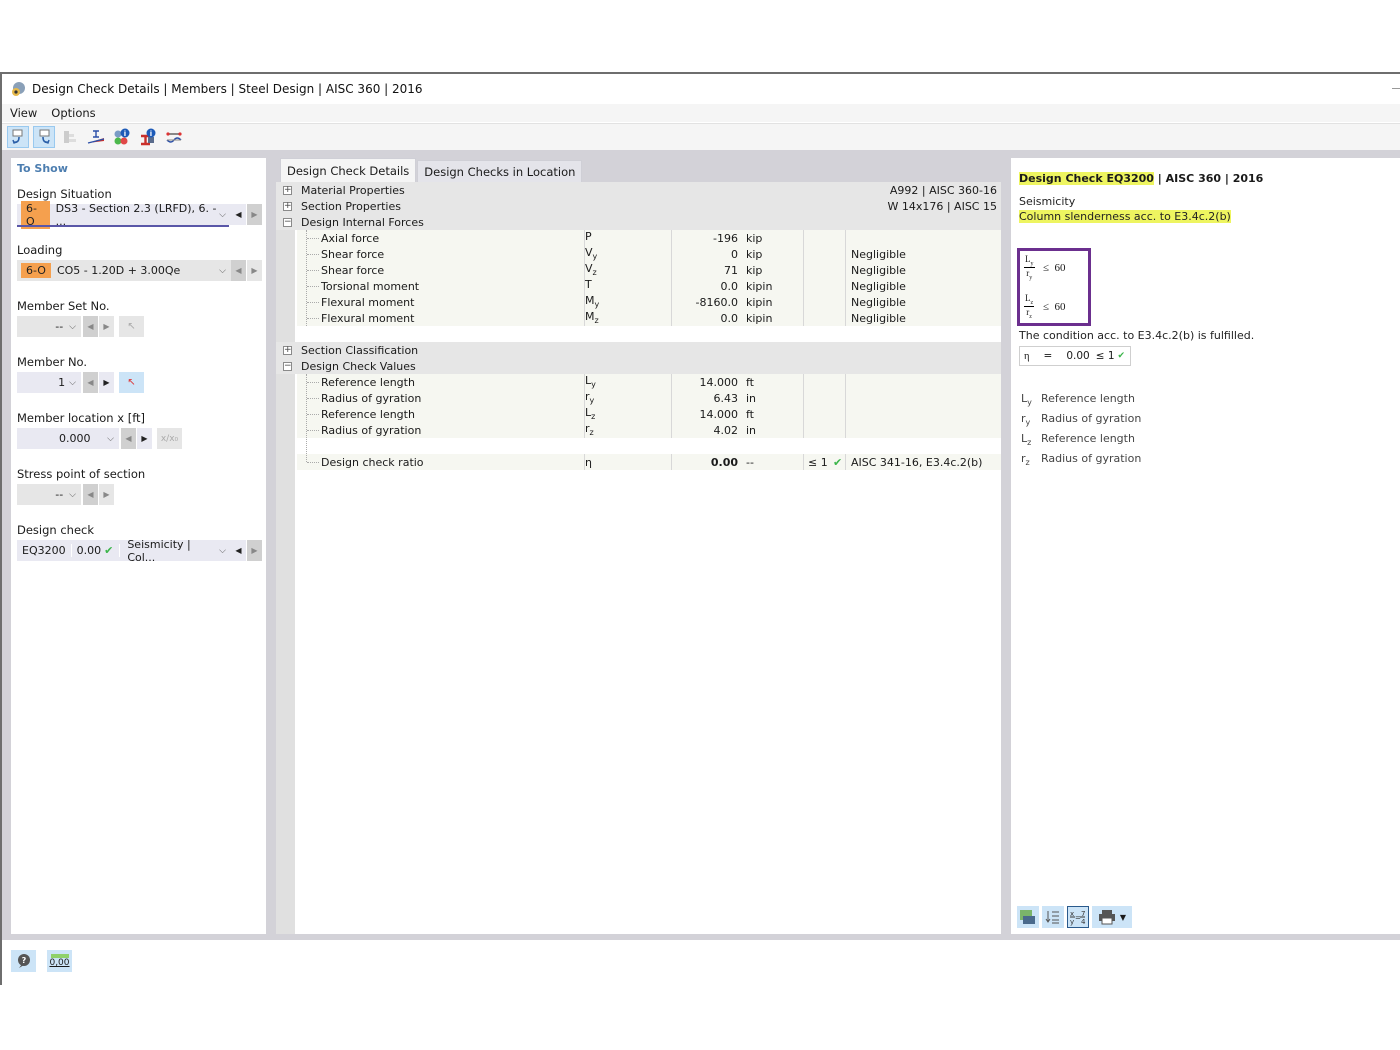 This screenshot has height=1050, width=1400. Describe the element at coordinates (1078, 356) in the screenshot. I see `eta-value: 0.00` at that location.